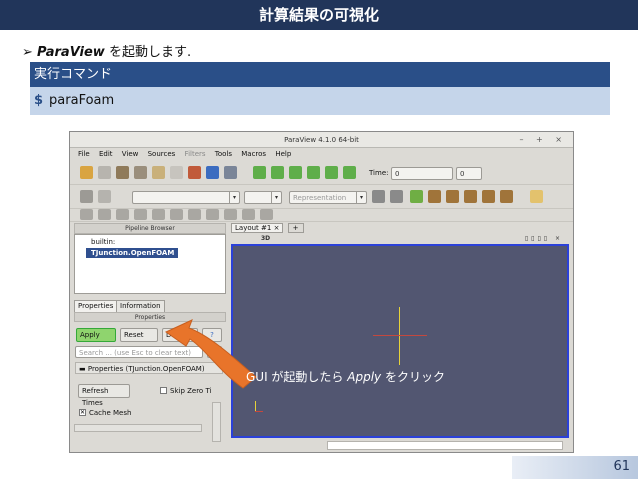 This screenshot has width=638, height=479. What do you see at coordinates (255, 406) in the screenshot?
I see `orientation-axis-y` at bounding box center [255, 406].